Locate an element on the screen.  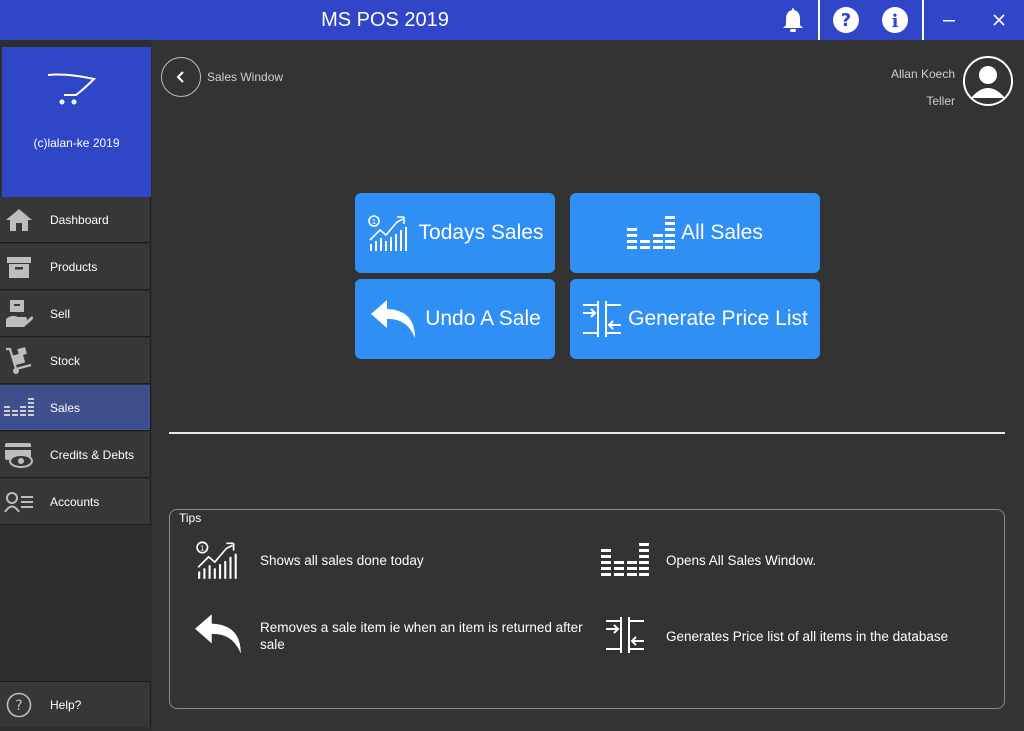
all-sales-button: All Sales is located at coordinates (695, 233).